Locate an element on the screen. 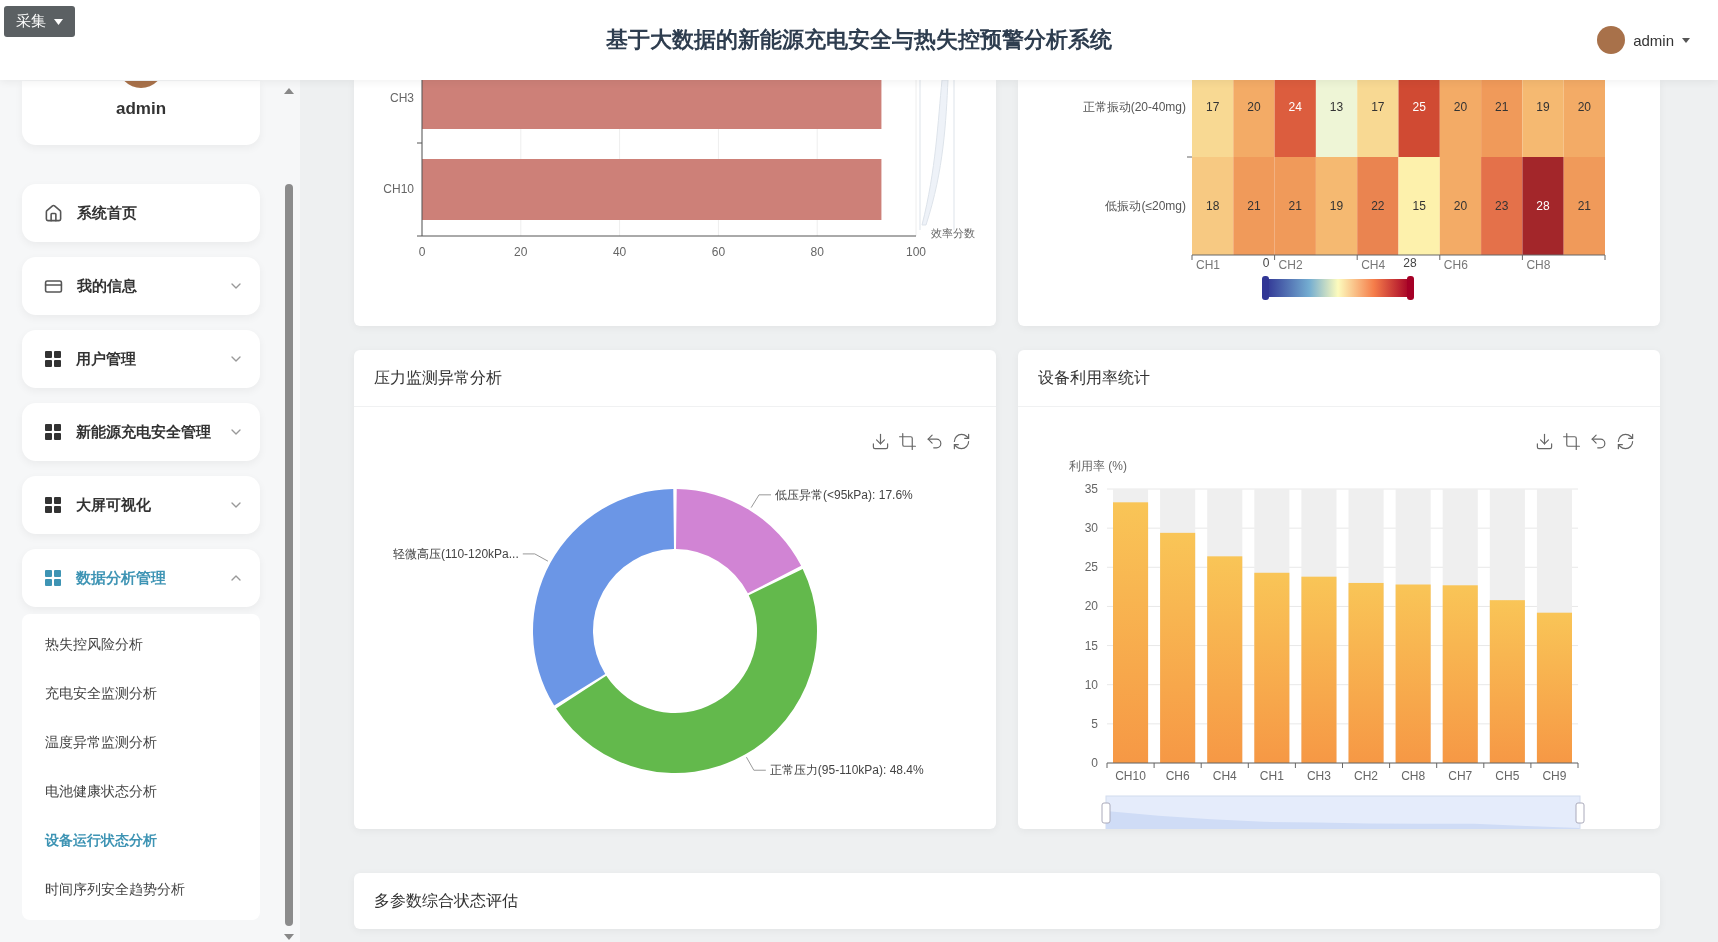 The height and width of the screenshot is (942, 1718). tick-label: 35 is located at coordinates (1091, 489).